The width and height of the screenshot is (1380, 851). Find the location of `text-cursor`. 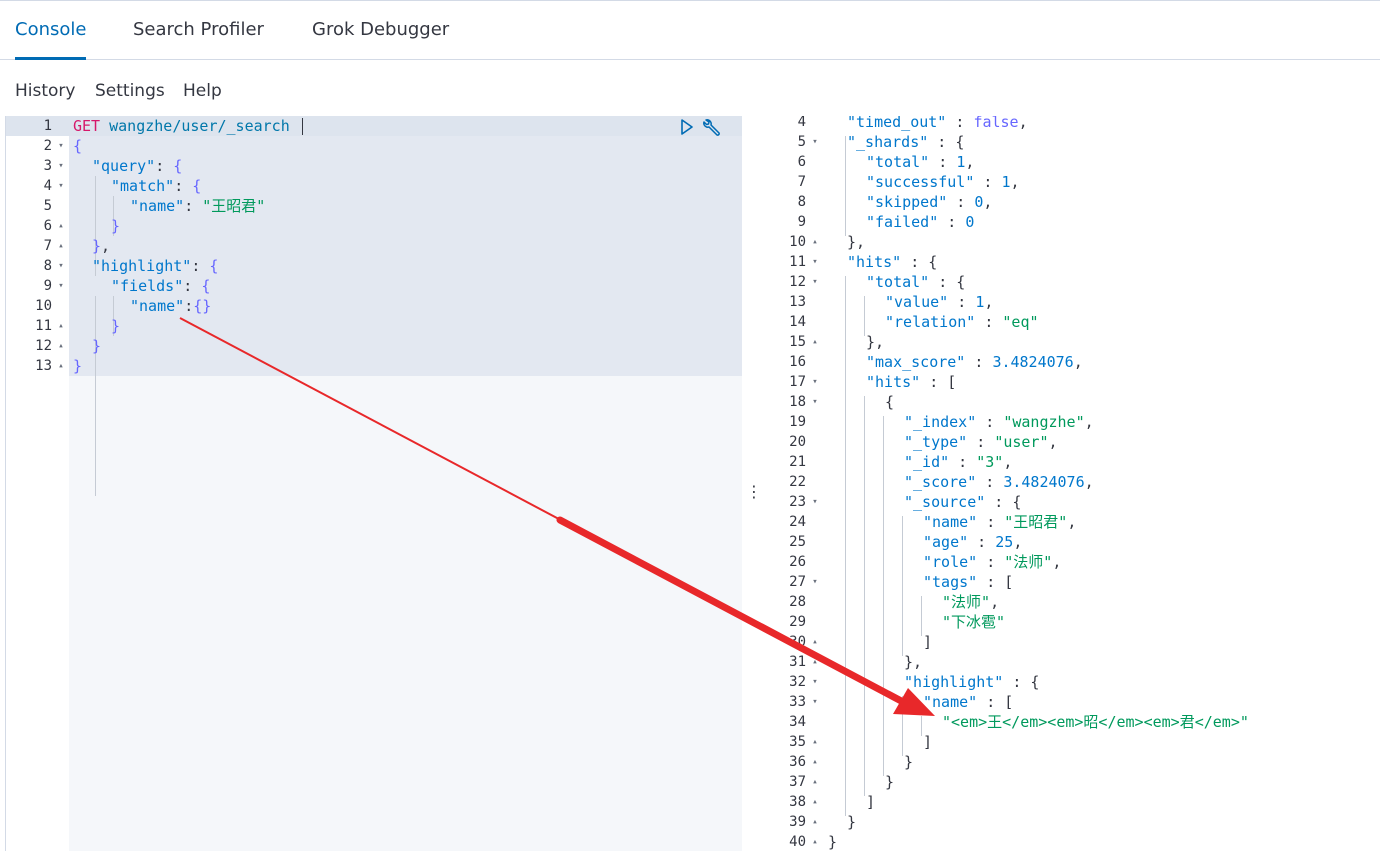

text-cursor is located at coordinates (302, 126).